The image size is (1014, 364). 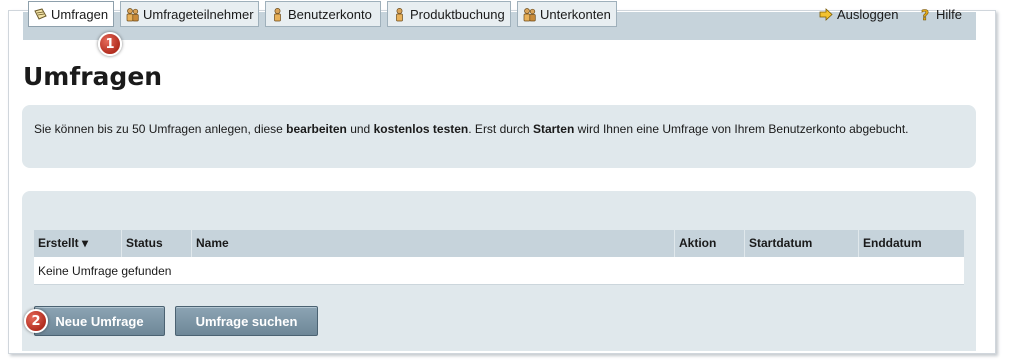 I want to click on nav-tab-umfragen: Umfragen, so click(x=71, y=14).